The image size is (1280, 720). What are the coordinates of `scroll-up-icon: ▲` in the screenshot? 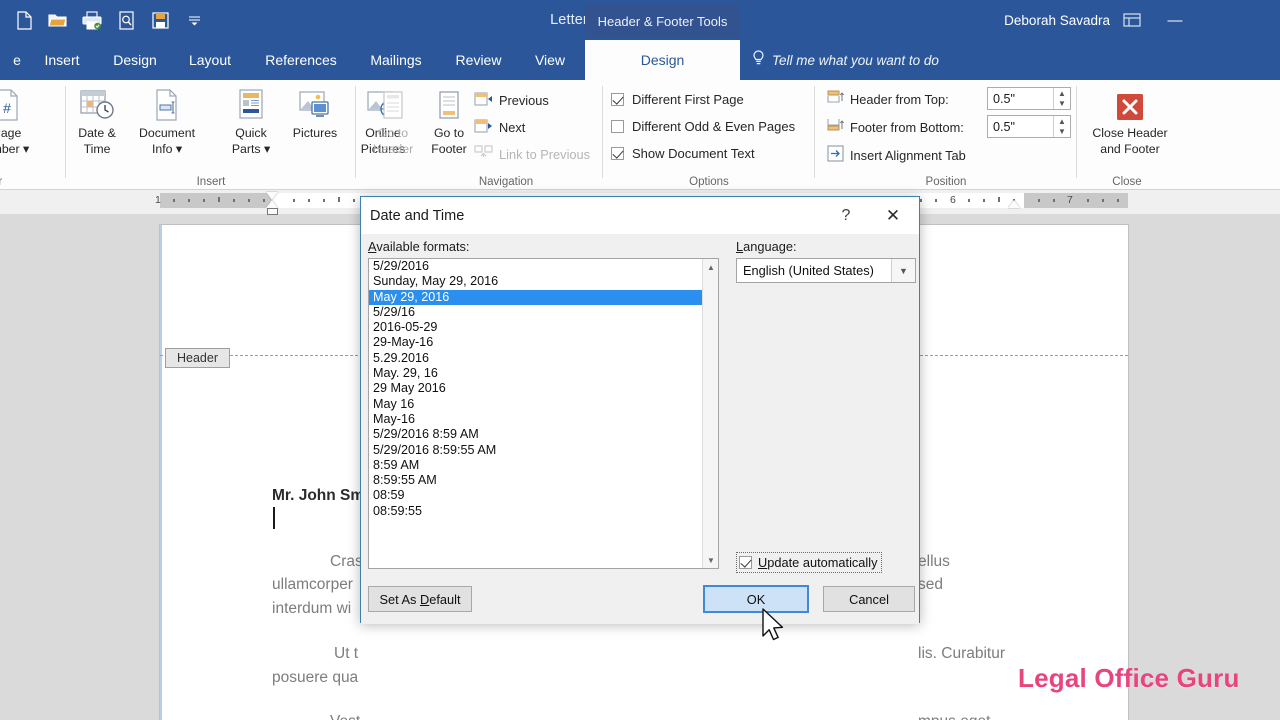 It's located at (710, 267).